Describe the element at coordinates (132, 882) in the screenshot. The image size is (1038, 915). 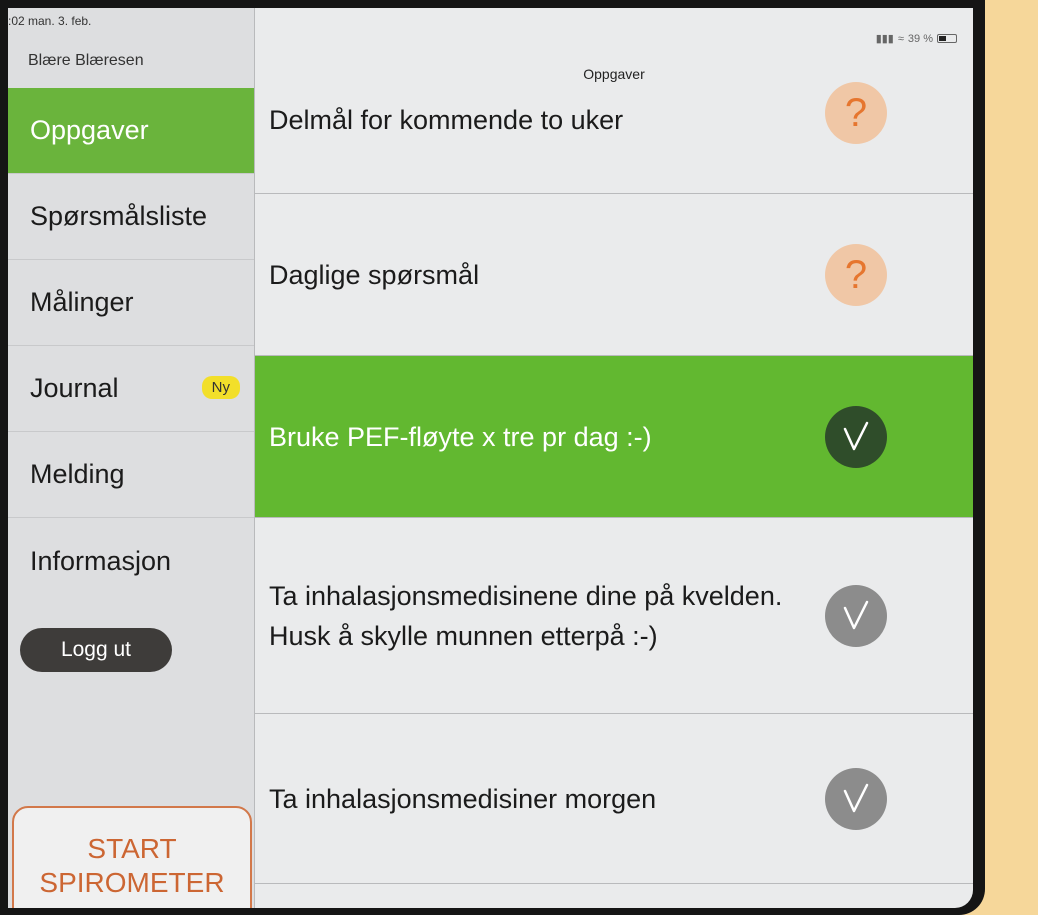
I see `start-label-line2: SPIROMETER` at that location.